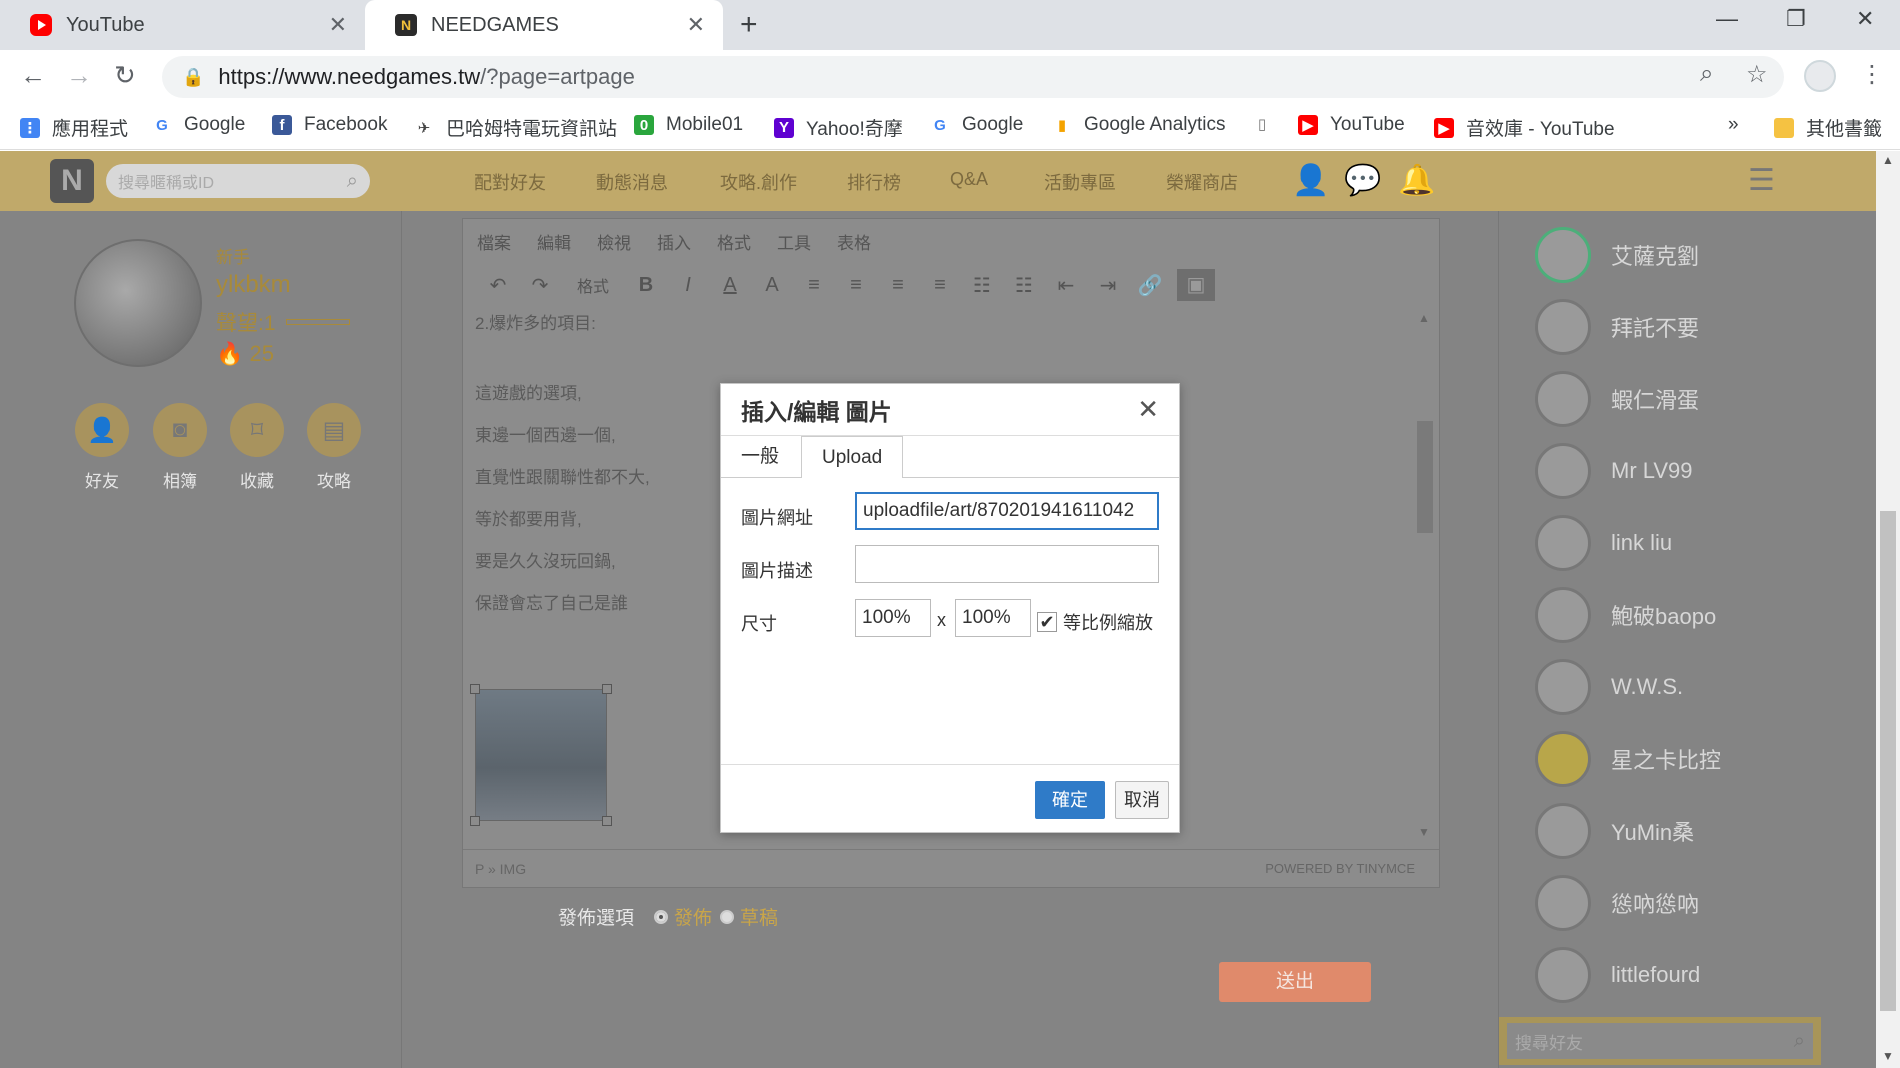 This screenshot has height=1068, width=1900. Describe the element at coordinates (727, 916) in the screenshot. I see `draft-radio` at that location.